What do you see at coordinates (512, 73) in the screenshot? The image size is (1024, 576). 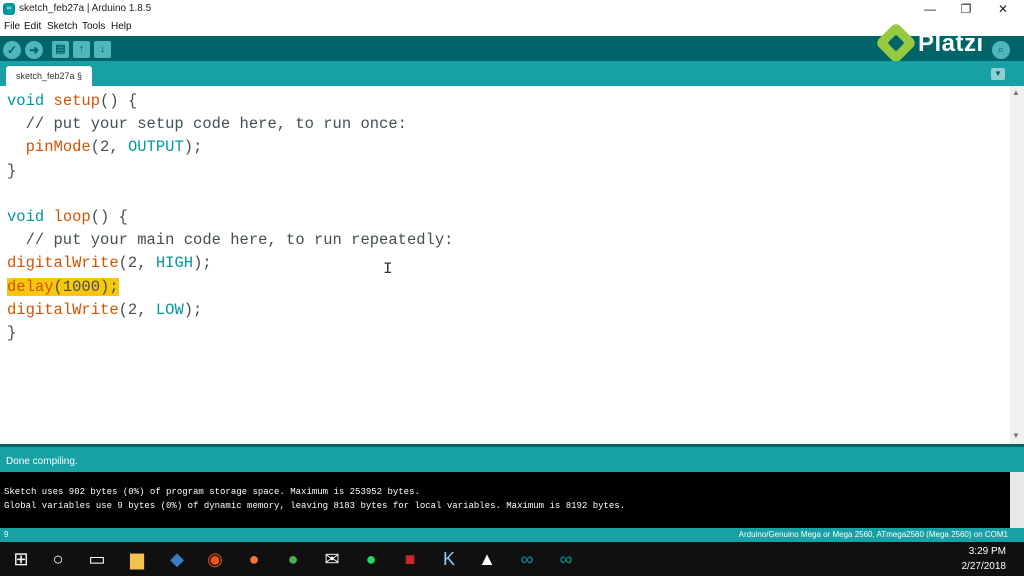 I see `tabs-bar` at bounding box center [512, 73].